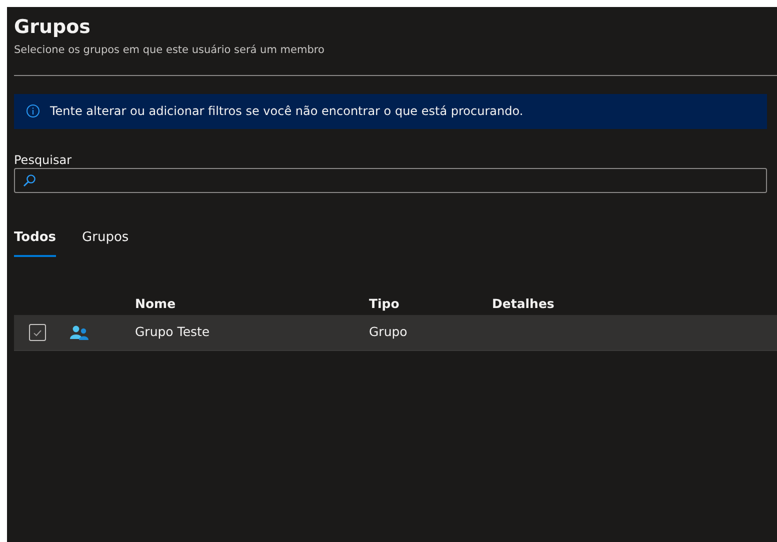  Describe the element at coordinates (43, 160) in the screenshot. I see `search-label: Pesquisar` at that location.